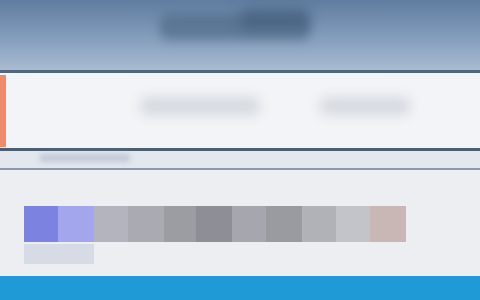  I want to click on blurred-toolbar-text, so click(85, 158).